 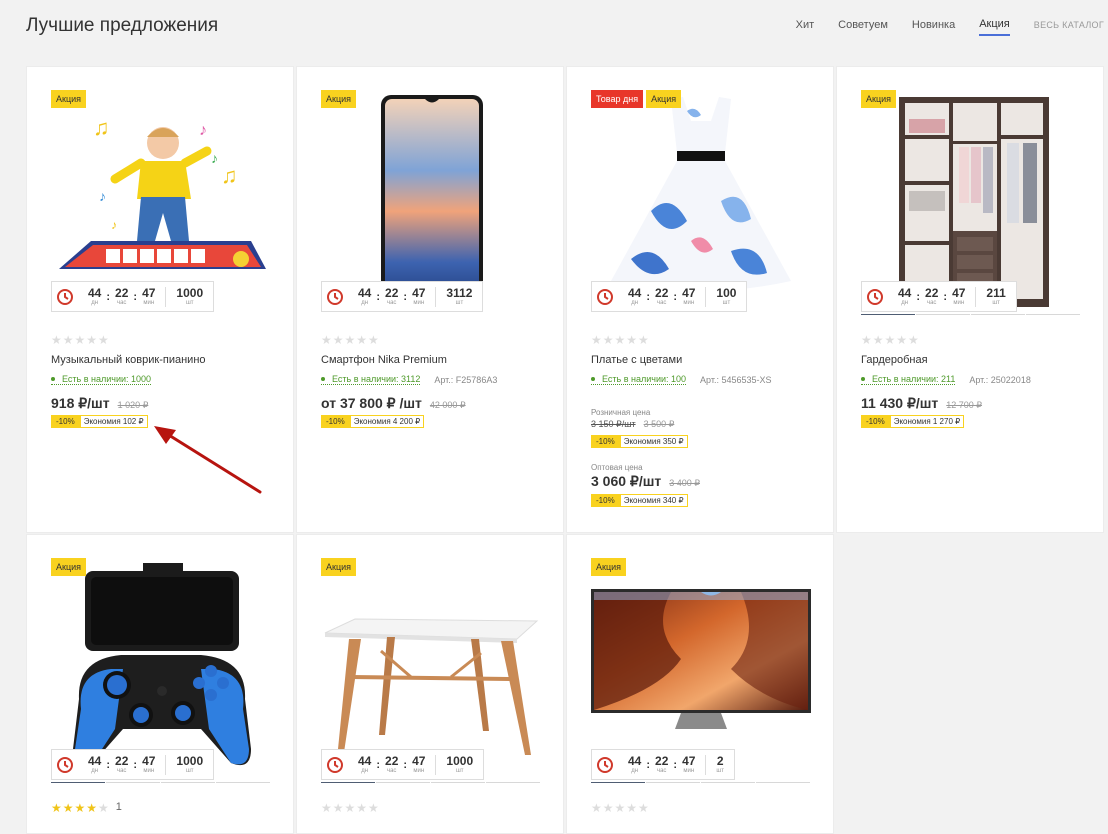 What do you see at coordinates (459, 292) in the screenshot?
I see `timer-quantity: 3112` at bounding box center [459, 292].